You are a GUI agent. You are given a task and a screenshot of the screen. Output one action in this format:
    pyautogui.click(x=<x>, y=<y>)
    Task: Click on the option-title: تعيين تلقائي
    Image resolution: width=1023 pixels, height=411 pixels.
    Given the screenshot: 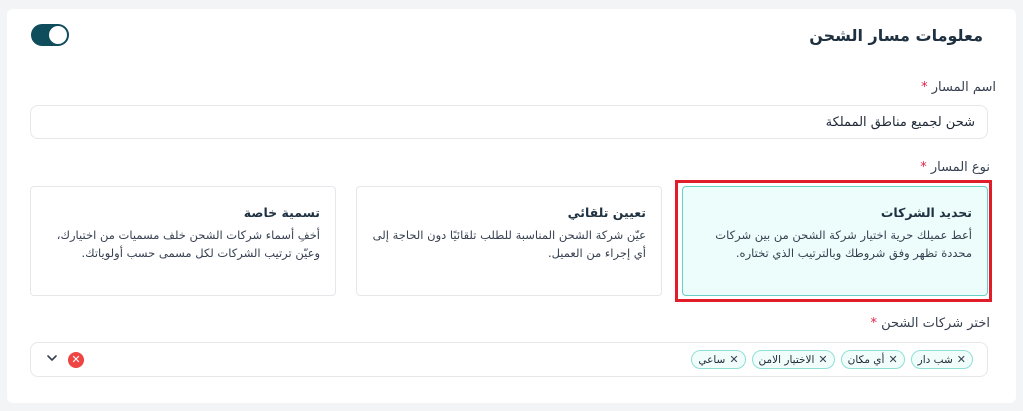 What is the action you would take?
    pyautogui.click(x=606, y=212)
    